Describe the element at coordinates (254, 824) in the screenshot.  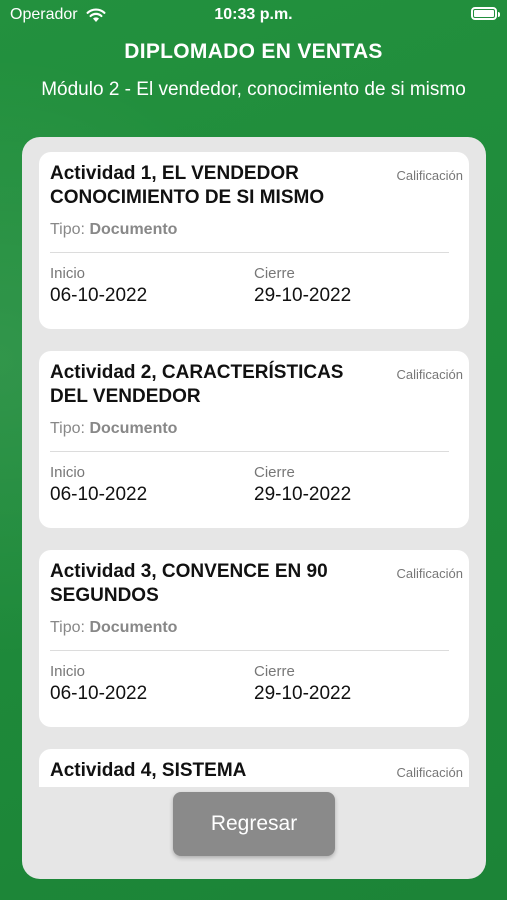
I see `back-button: Regresar` at that location.